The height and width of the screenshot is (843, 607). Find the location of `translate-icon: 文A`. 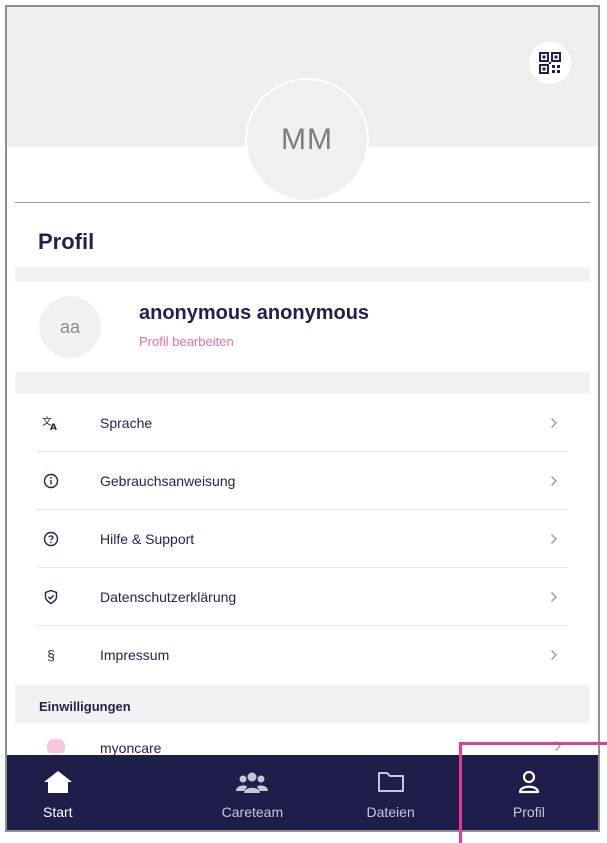

translate-icon: 文A is located at coordinates (51, 423).